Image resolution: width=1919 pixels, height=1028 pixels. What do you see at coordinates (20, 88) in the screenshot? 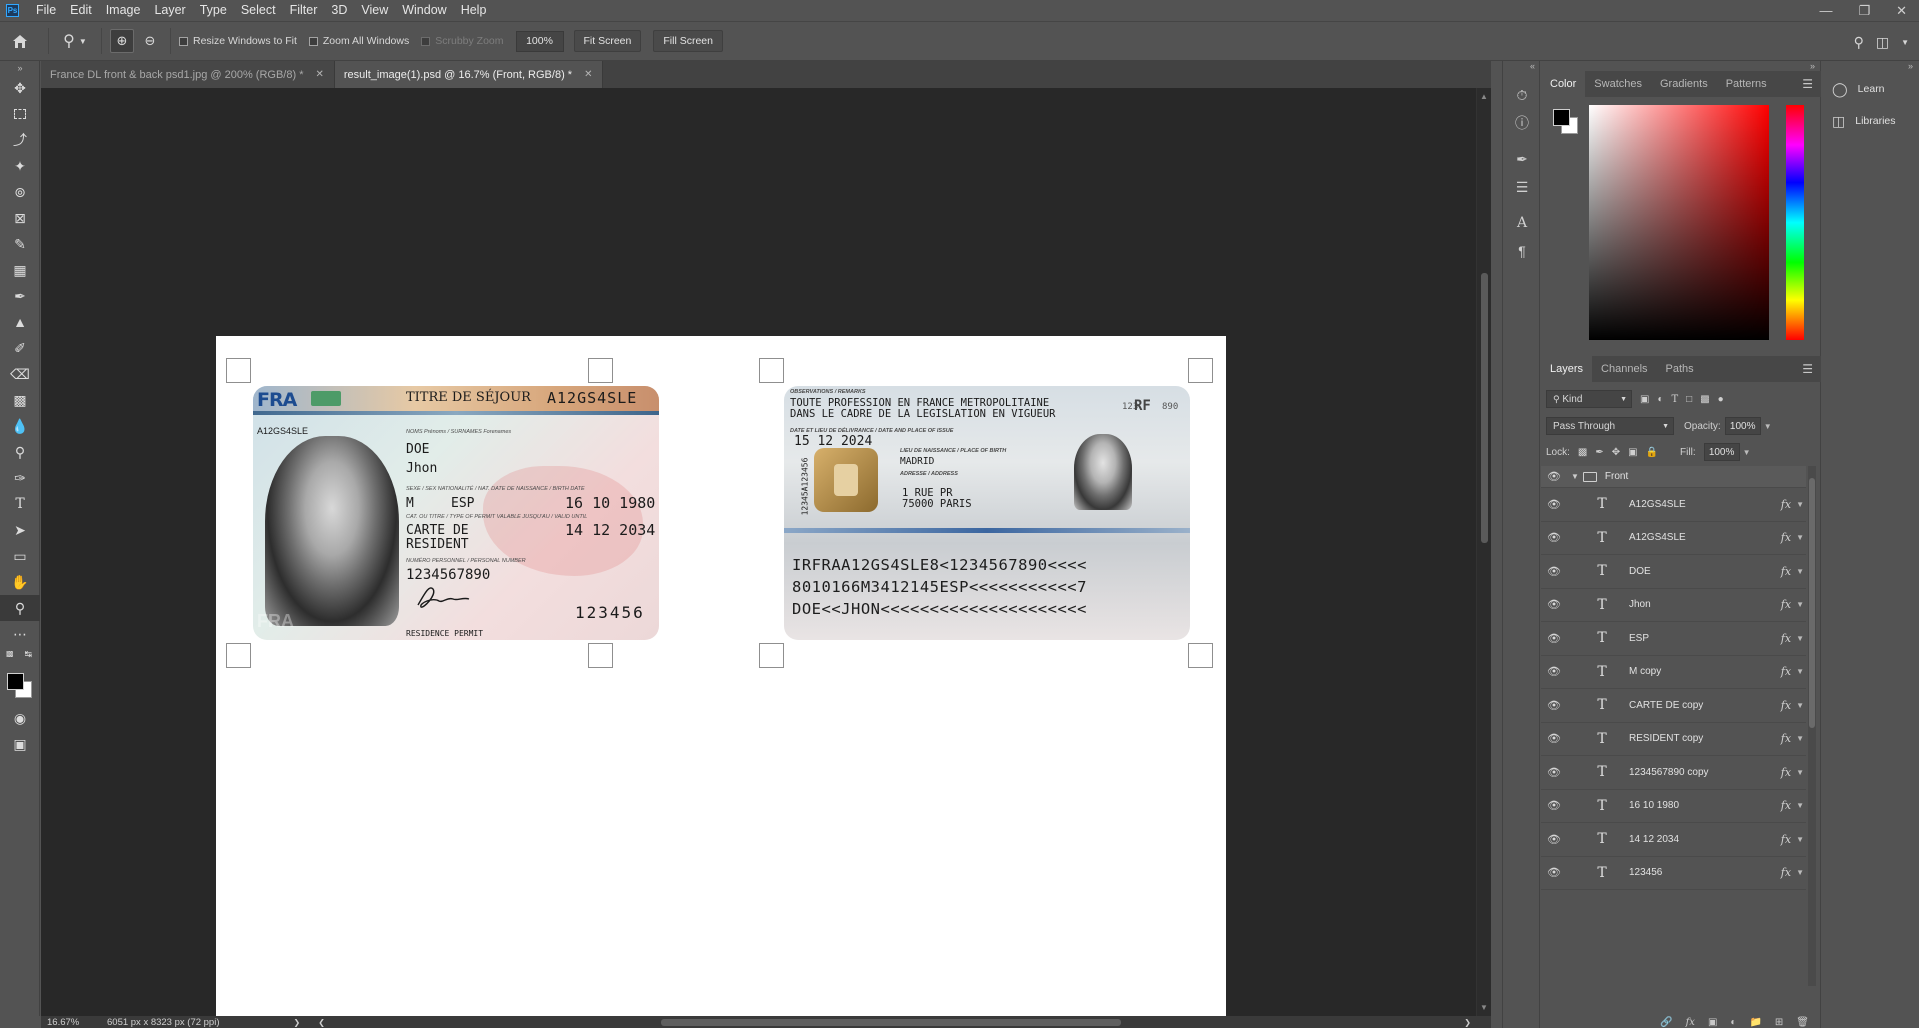
I see `move-tool-icon: ✥` at bounding box center [20, 88].